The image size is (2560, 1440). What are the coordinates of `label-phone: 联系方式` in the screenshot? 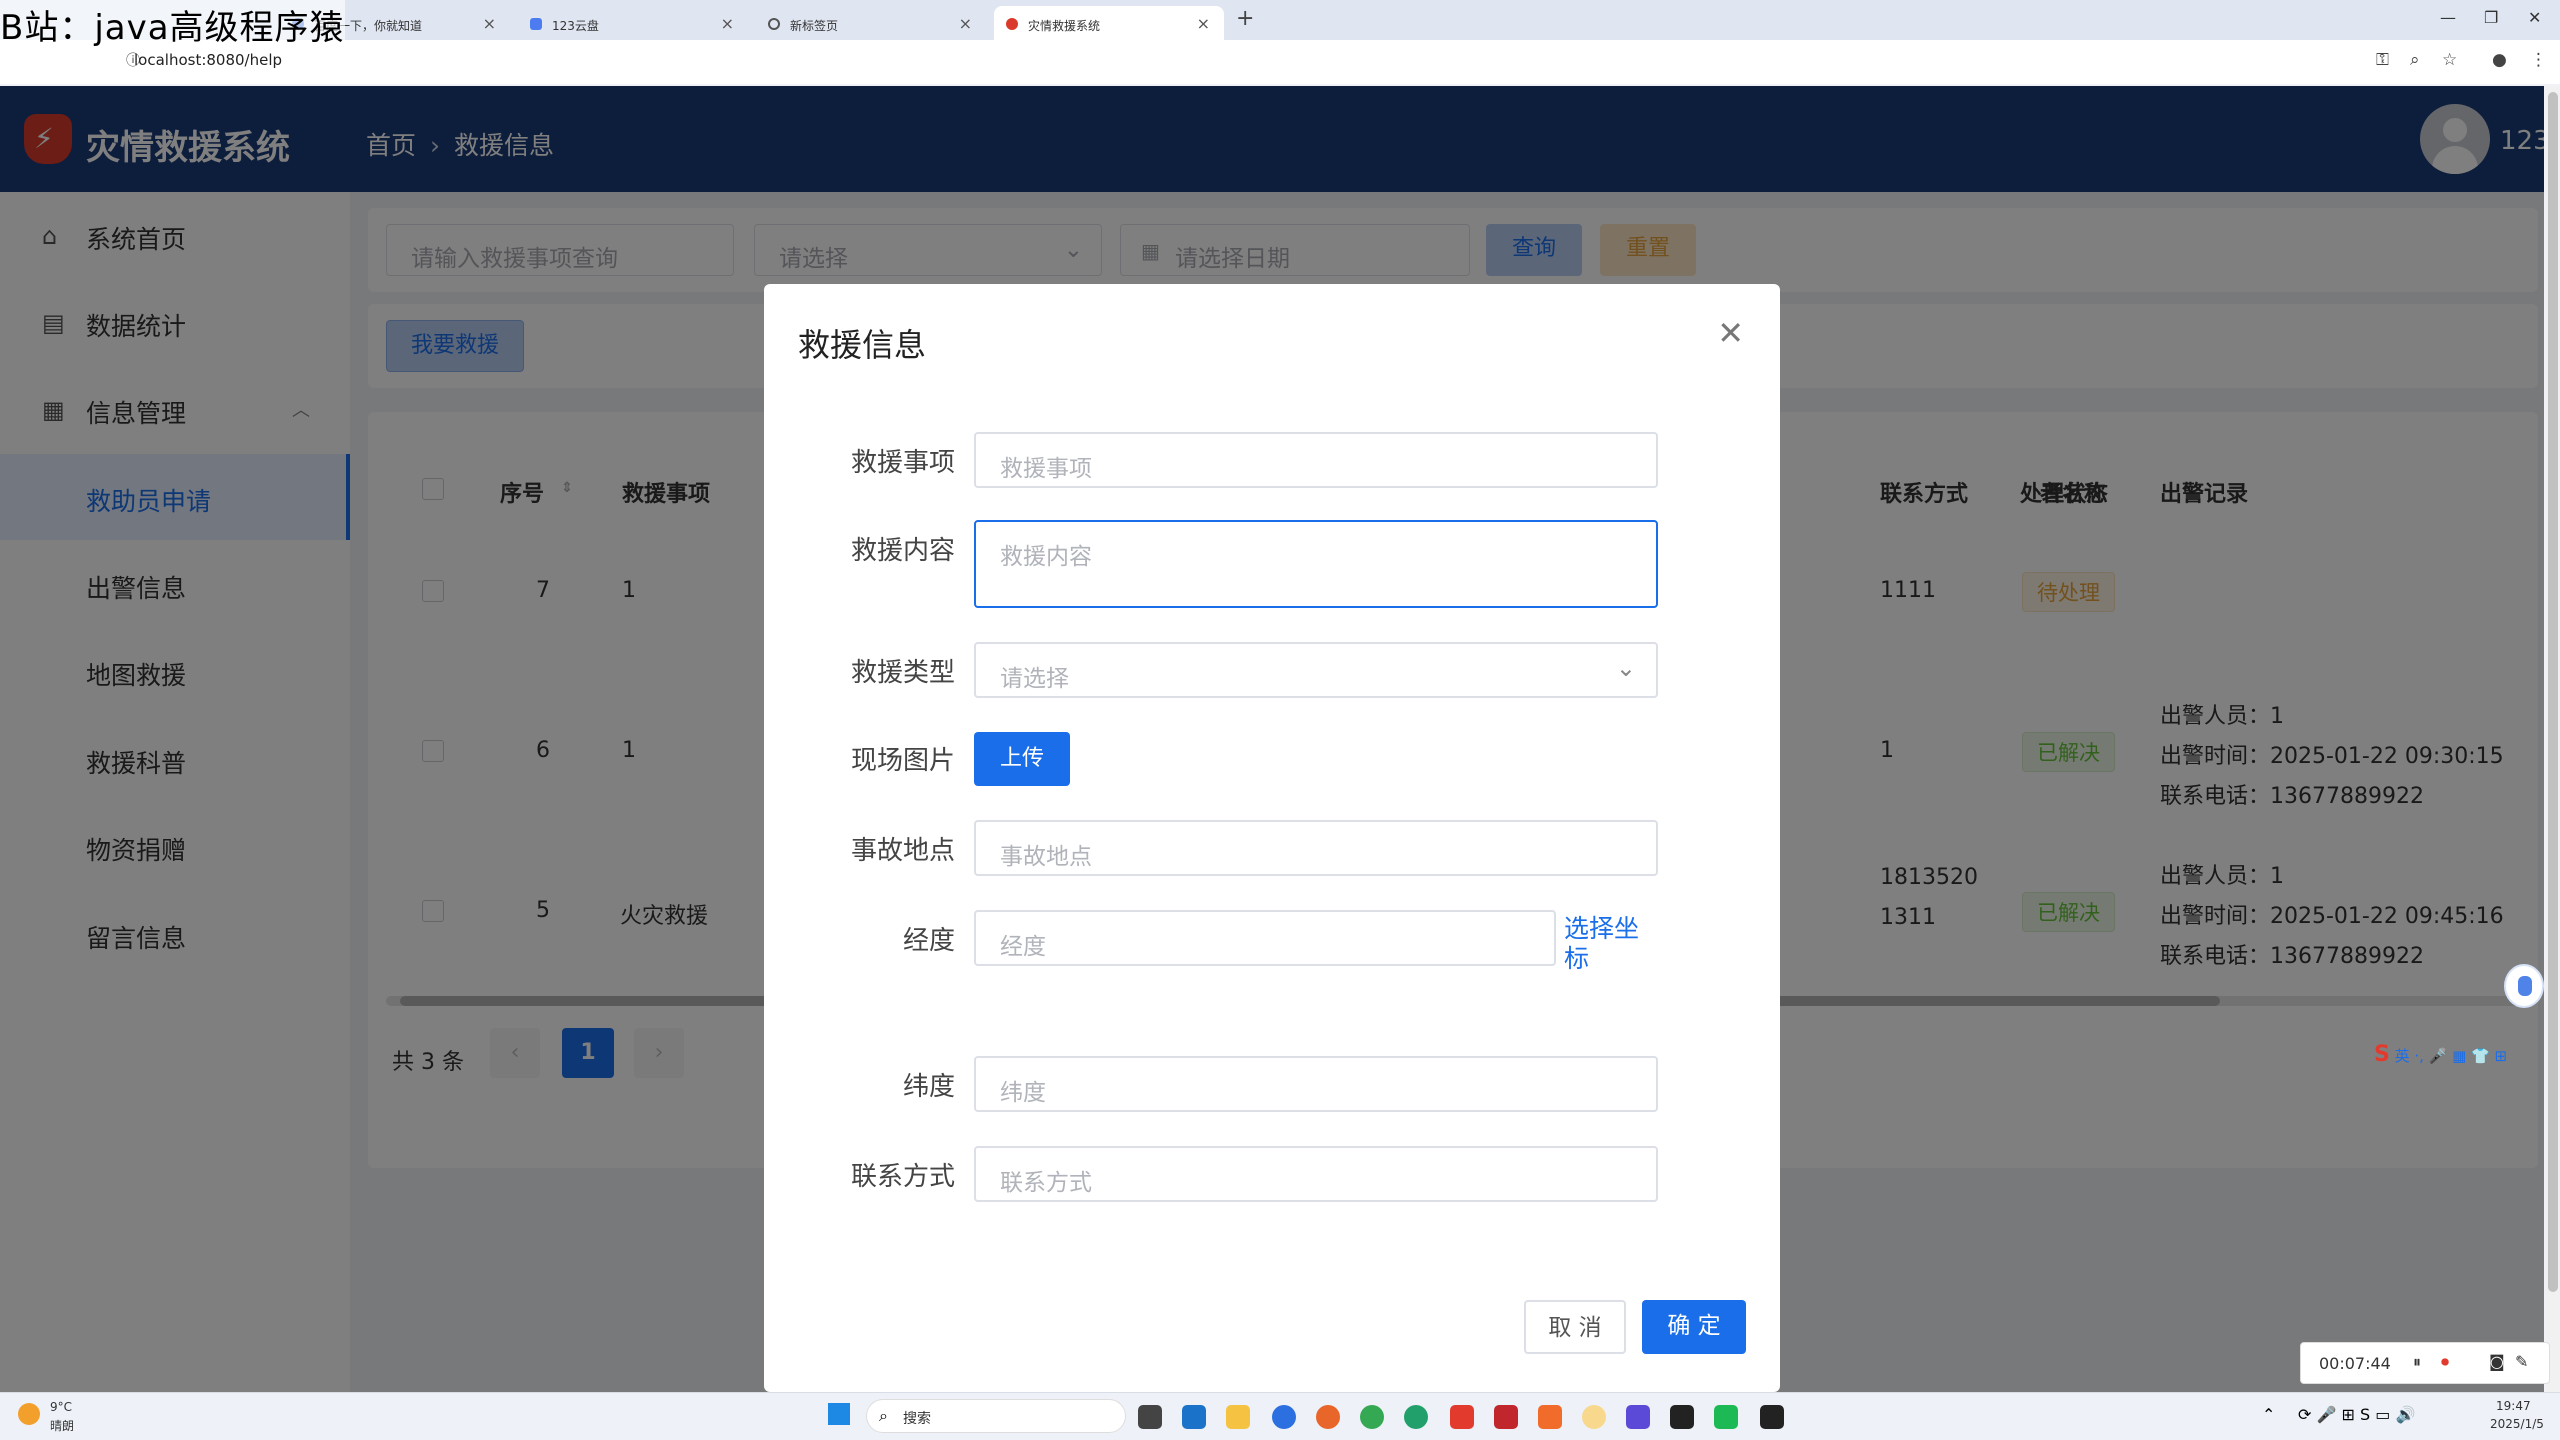 It's located at (902, 1177).